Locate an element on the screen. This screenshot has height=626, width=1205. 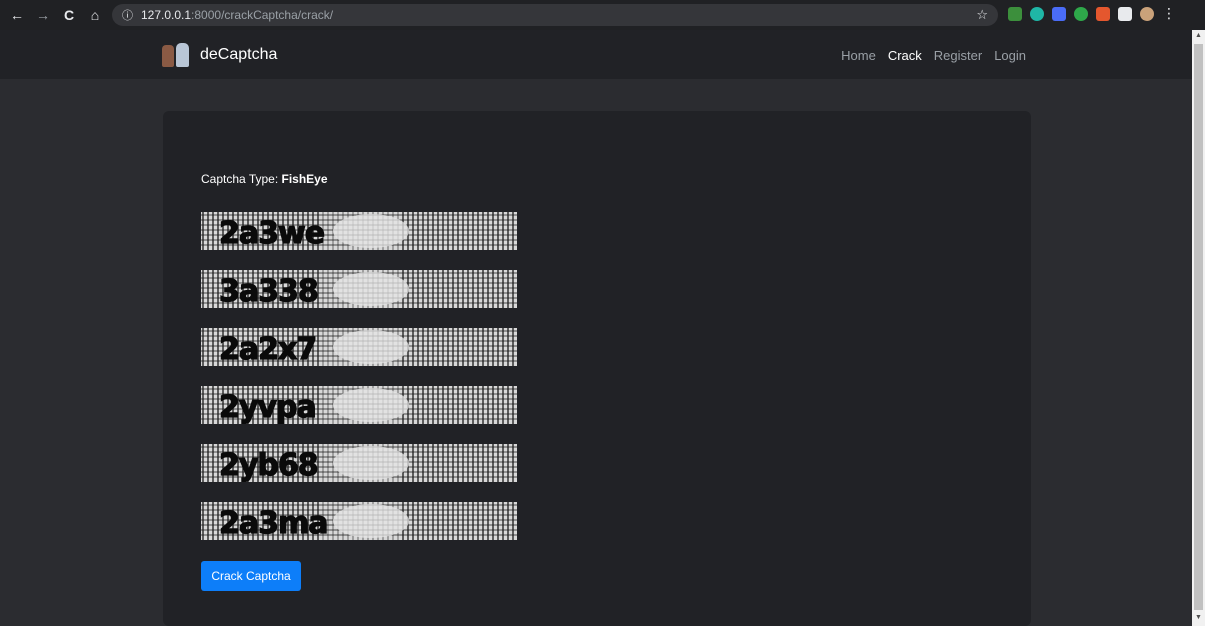
captcha-image: 2yvpa is located at coordinates (359, 405).